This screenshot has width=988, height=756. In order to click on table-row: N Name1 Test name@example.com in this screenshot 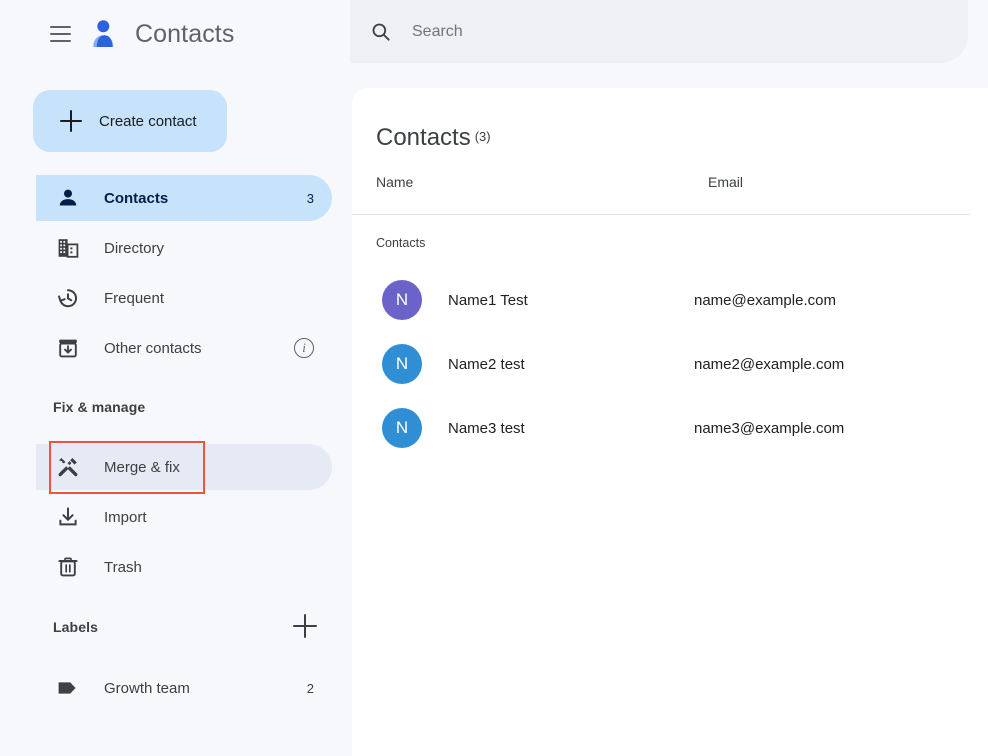, I will do `click(670, 300)`.